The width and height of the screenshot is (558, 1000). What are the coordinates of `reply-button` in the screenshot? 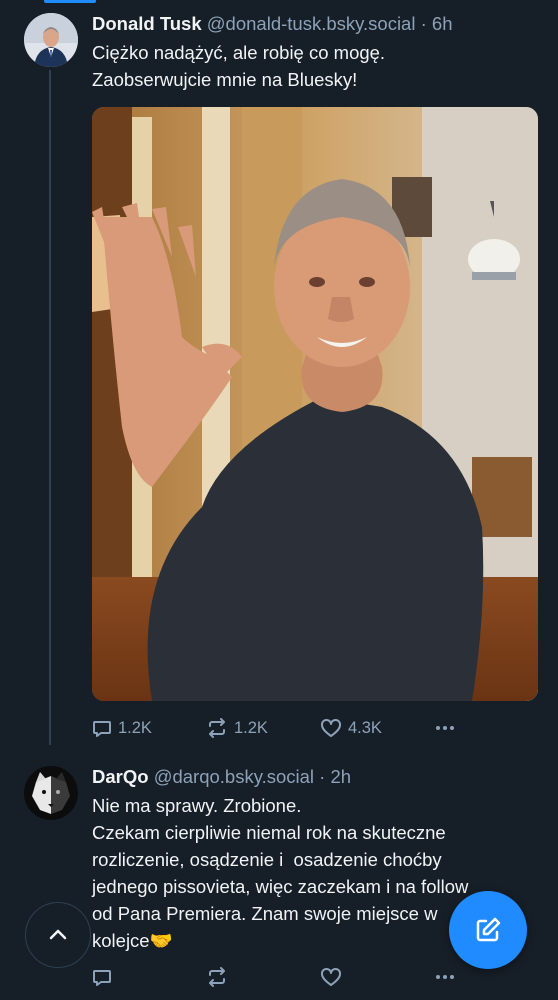 It's located at (102, 977).